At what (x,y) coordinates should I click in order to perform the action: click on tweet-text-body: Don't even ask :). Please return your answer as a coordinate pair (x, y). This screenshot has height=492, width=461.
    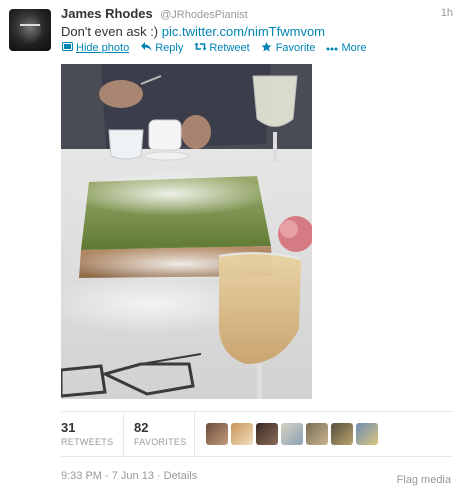
    Looking at the image, I should click on (110, 31).